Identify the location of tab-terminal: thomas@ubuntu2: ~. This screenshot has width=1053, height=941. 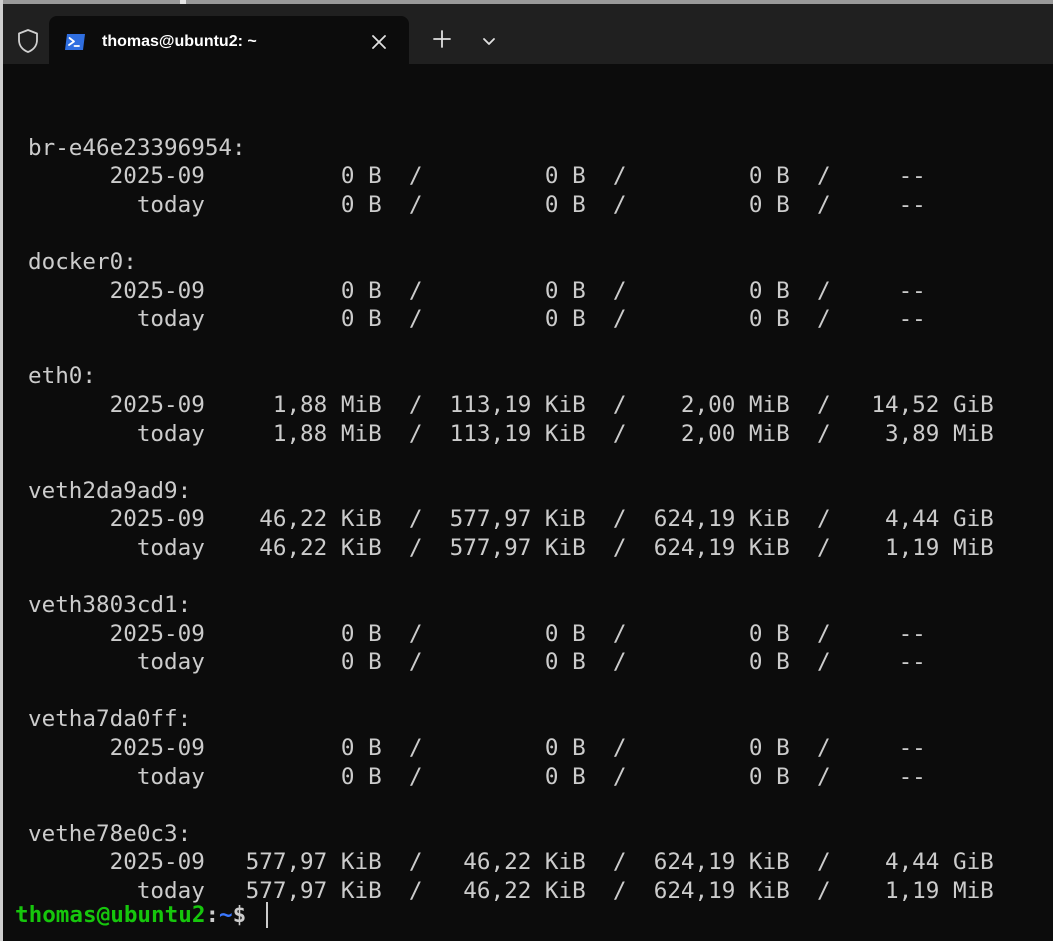
(229, 42).